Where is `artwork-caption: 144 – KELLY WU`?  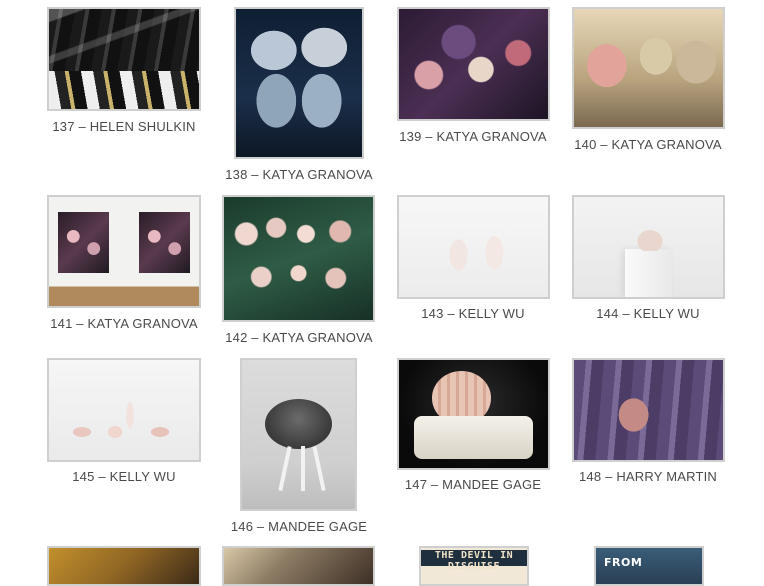 artwork-caption: 144 – KELLY WU is located at coordinates (648, 313).